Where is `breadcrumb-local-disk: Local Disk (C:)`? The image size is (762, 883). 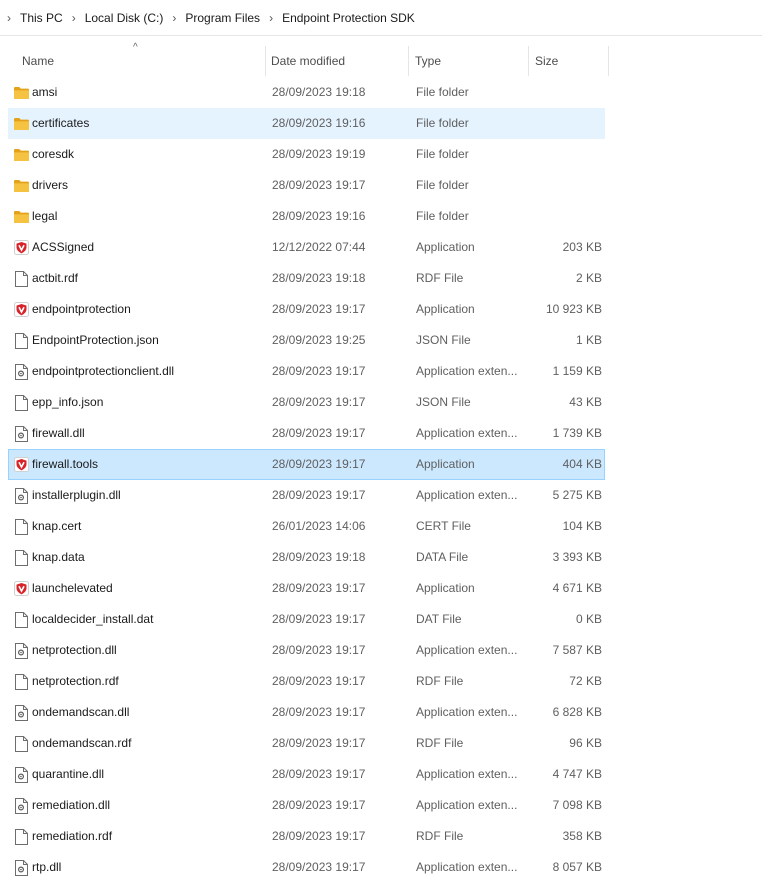 breadcrumb-local-disk: Local Disk (C:) is located at coordinates (124, 18).